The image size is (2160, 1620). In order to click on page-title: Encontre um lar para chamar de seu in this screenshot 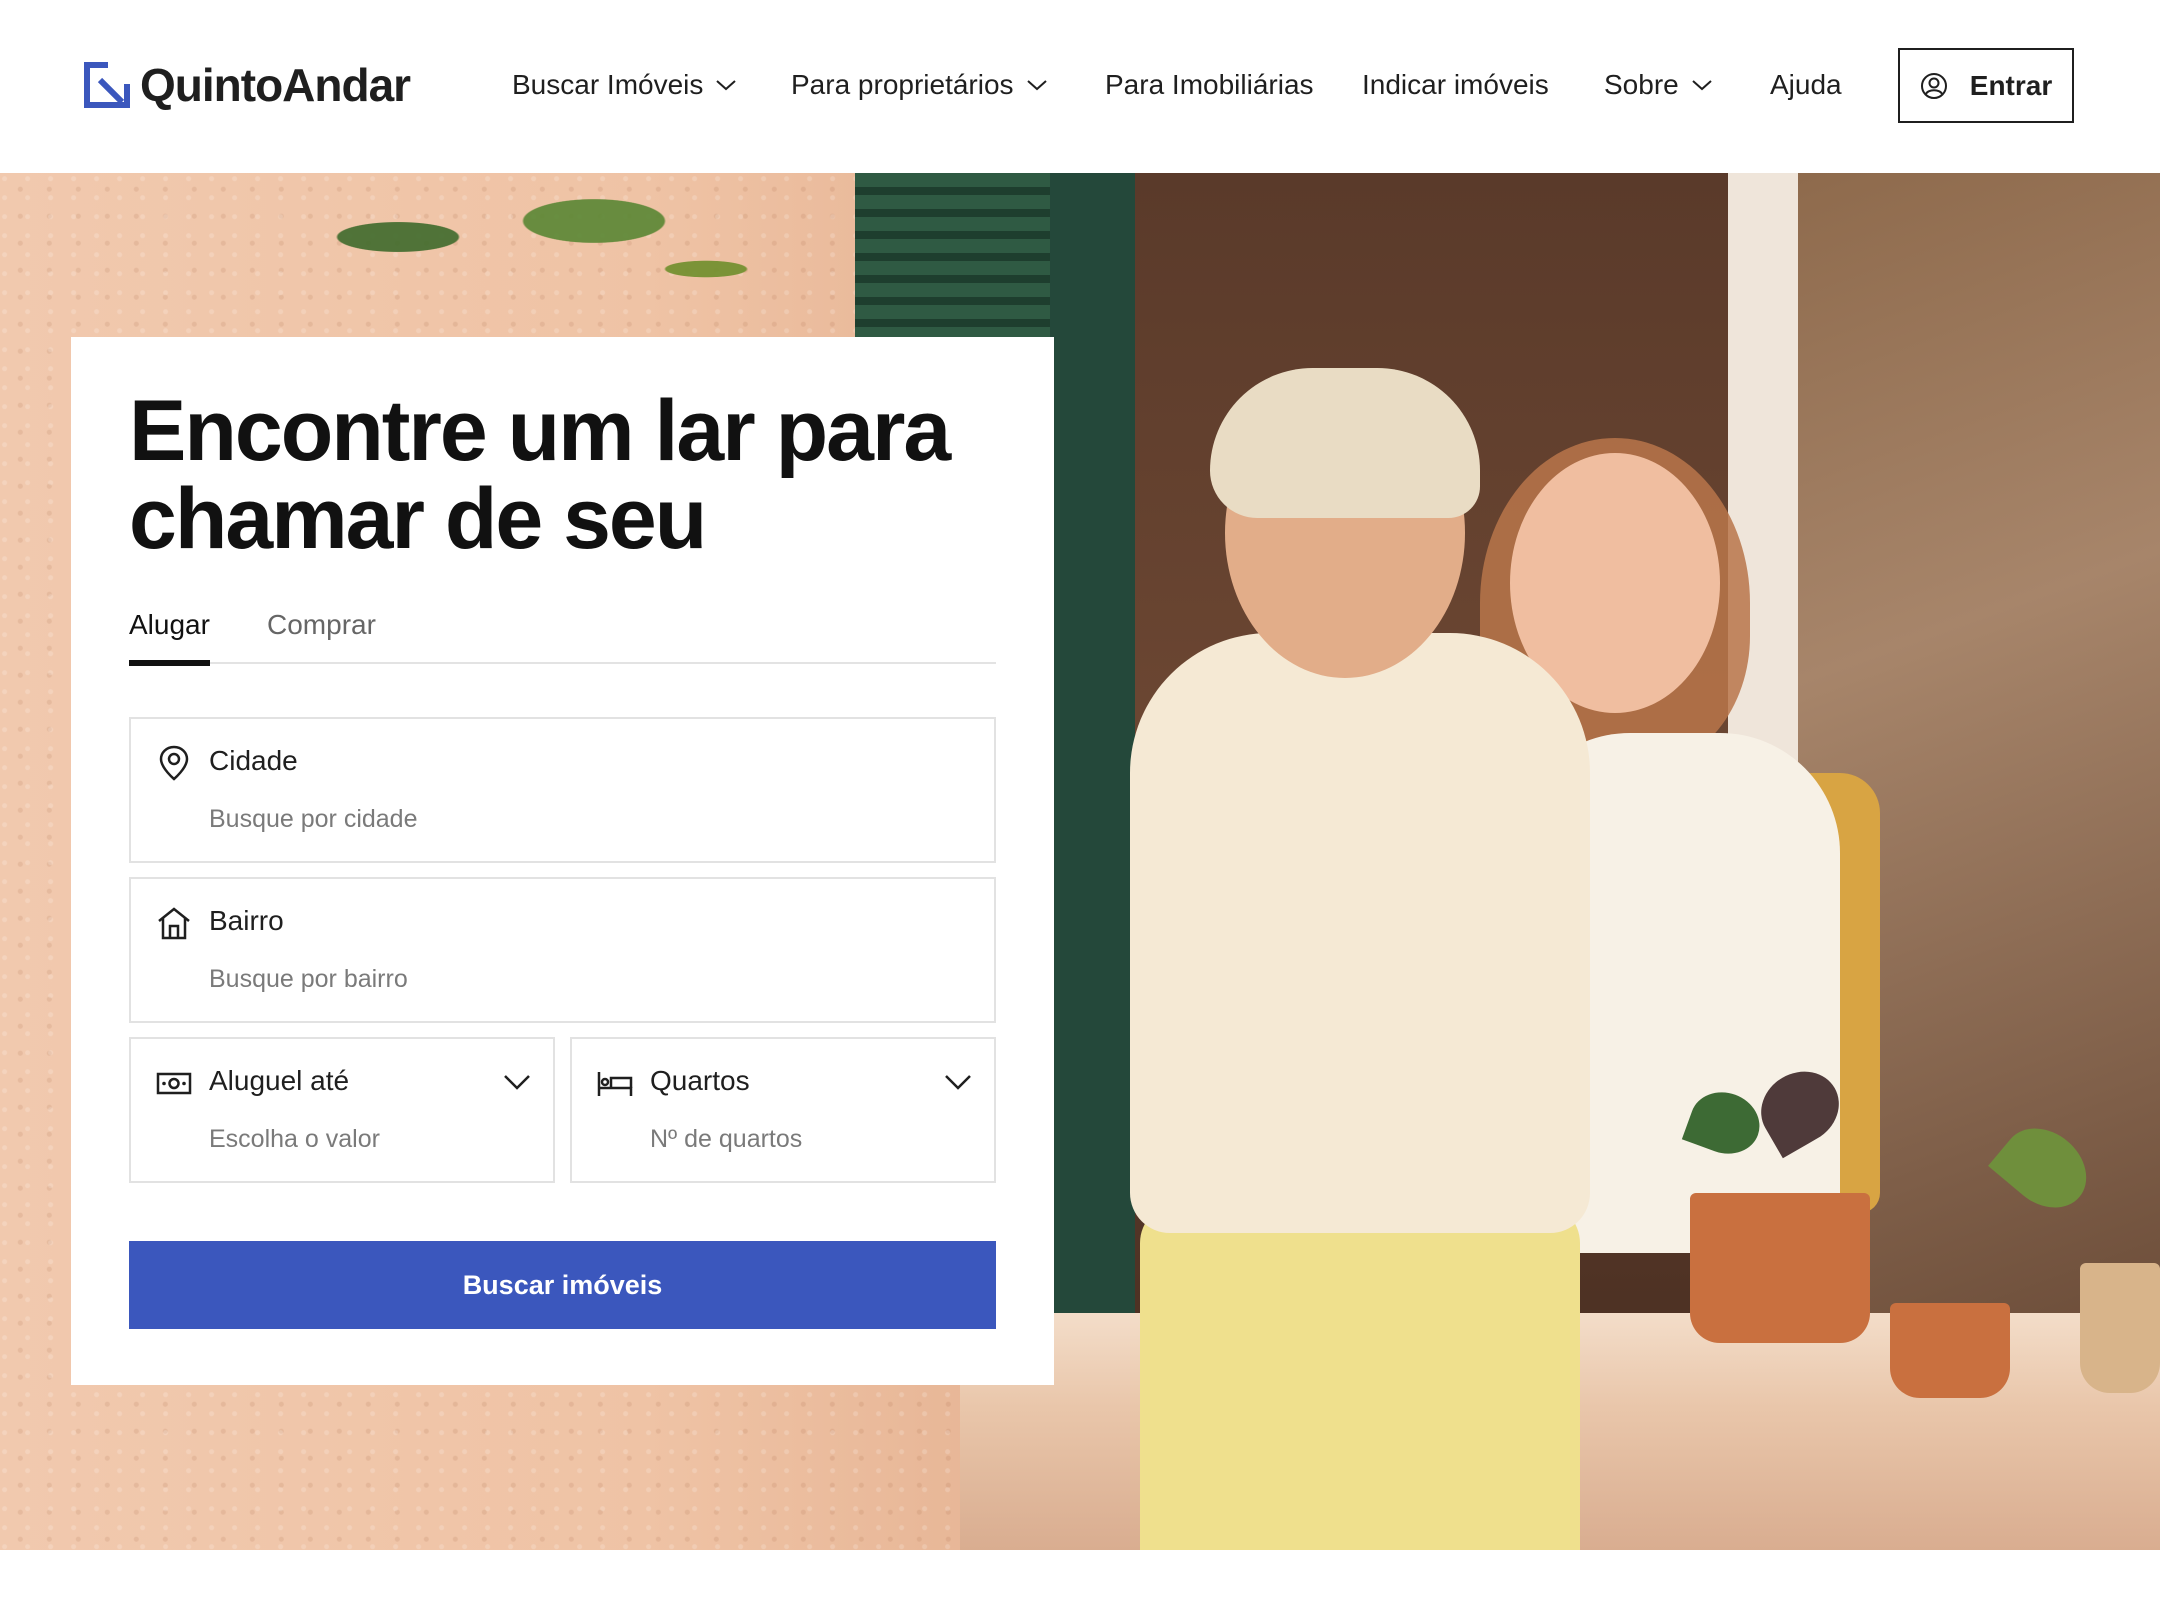, I will do `click(540, 475)`.